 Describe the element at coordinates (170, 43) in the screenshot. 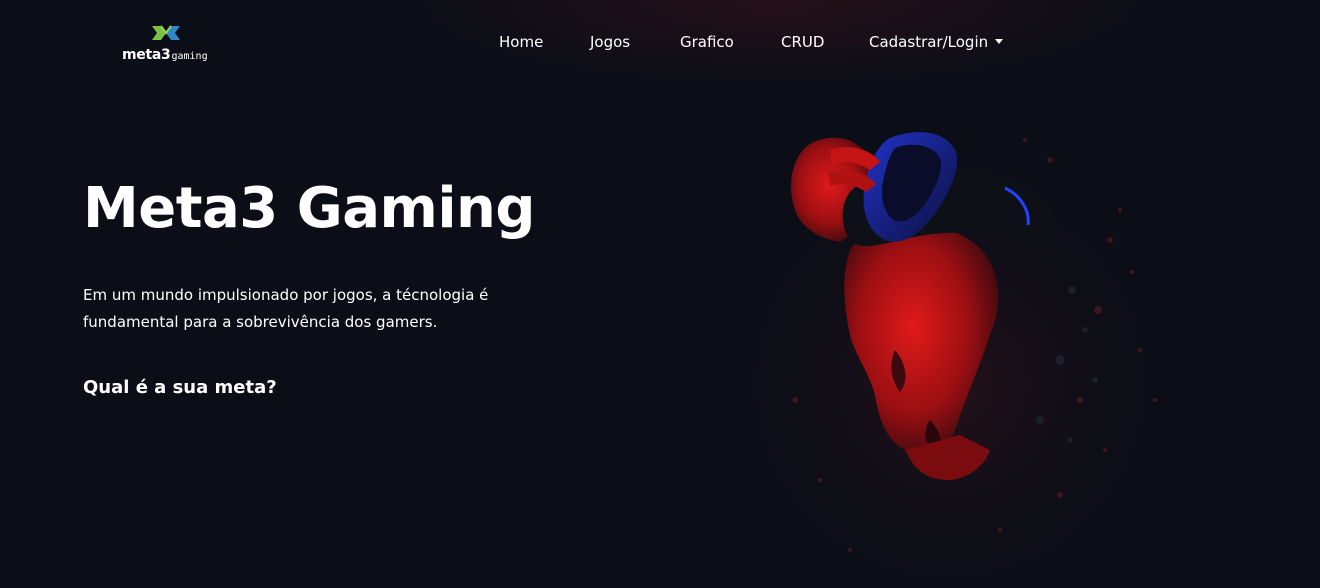

I see `logo: meta3gaming` at that location.